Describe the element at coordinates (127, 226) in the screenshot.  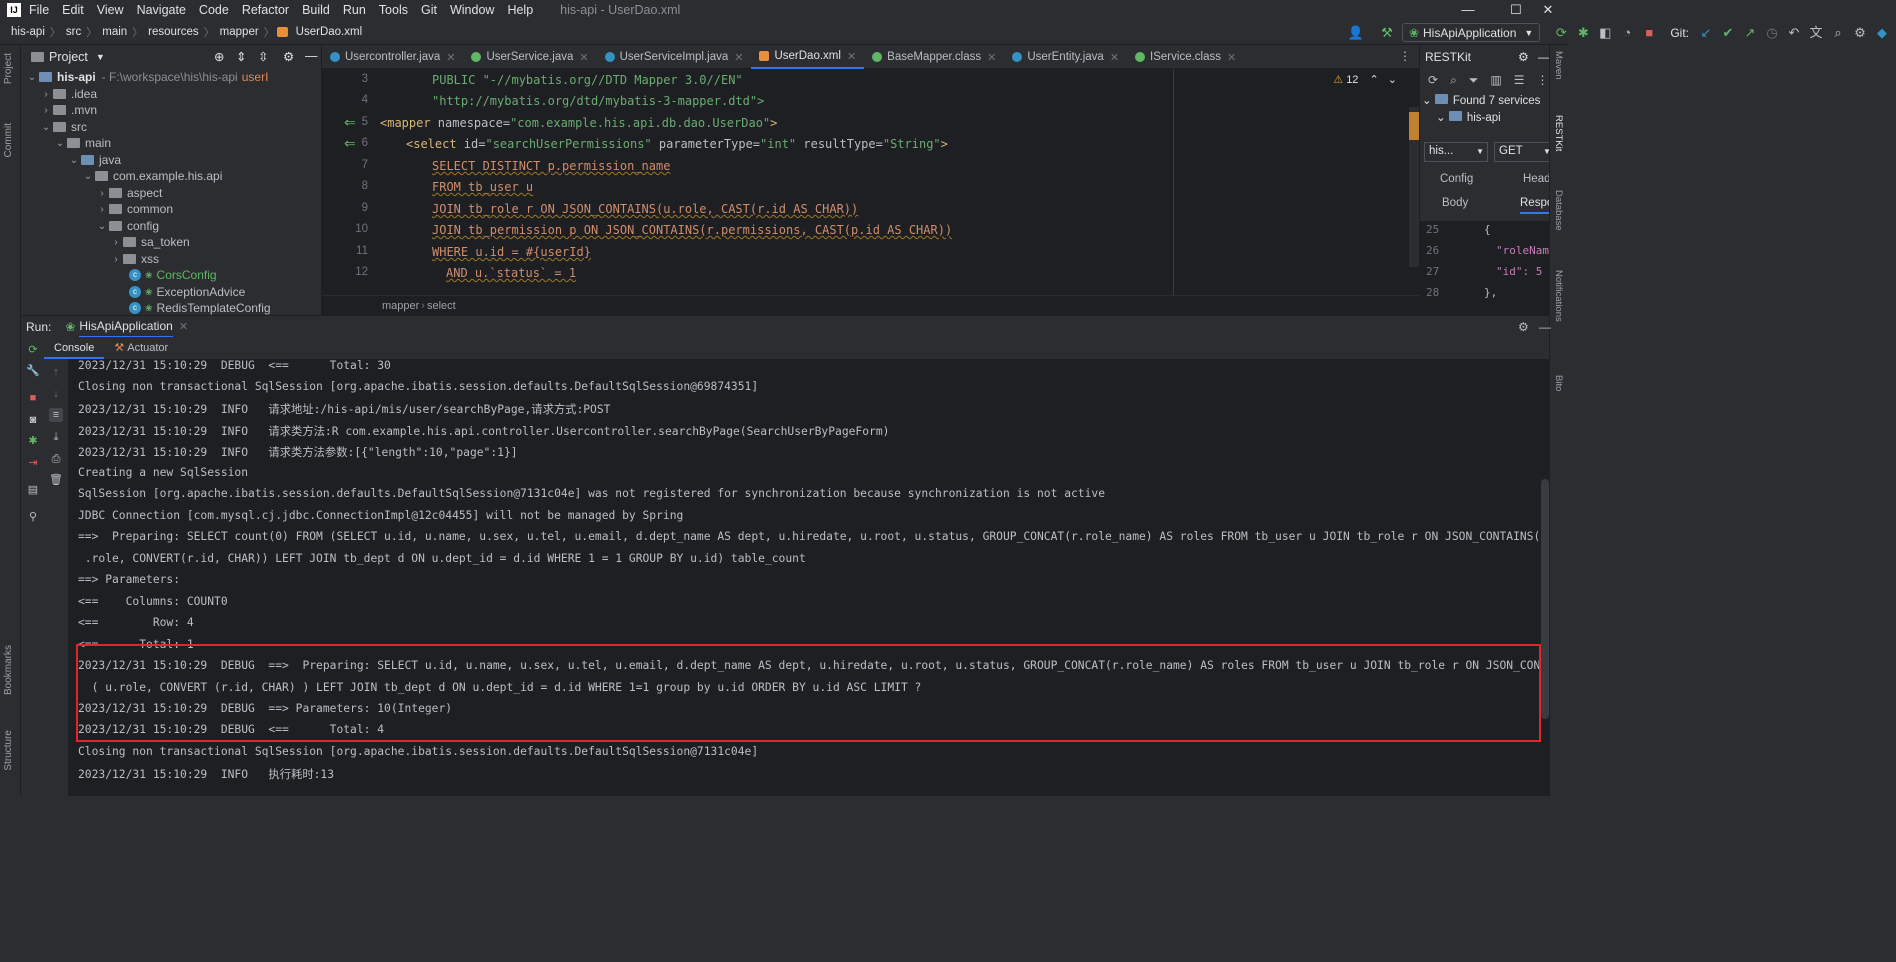
I see `tree-item-config: ⌄ config` at that location.